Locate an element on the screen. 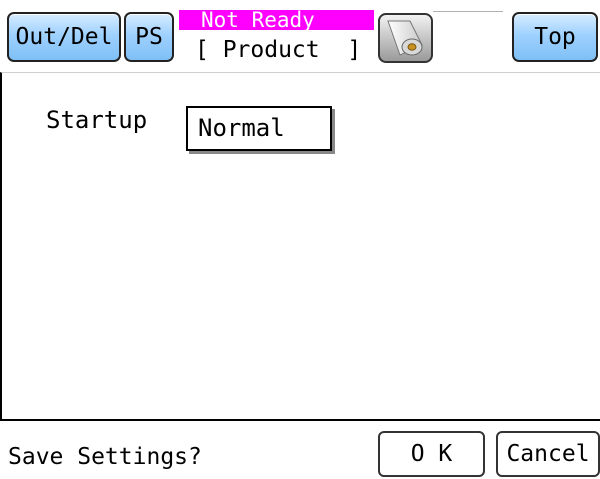 The image size is (600, 479). paper-roll-button is located at coordinates (405, 38).